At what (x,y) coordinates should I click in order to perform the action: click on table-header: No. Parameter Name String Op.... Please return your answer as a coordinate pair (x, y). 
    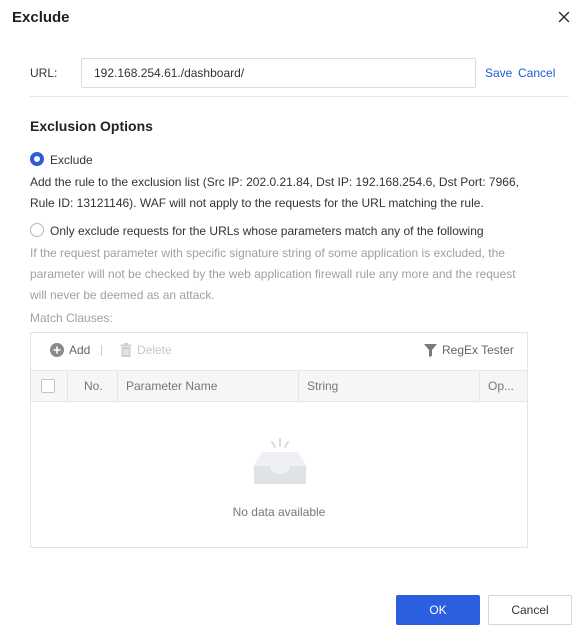
    Looking at the image, I should click on (279, 386).